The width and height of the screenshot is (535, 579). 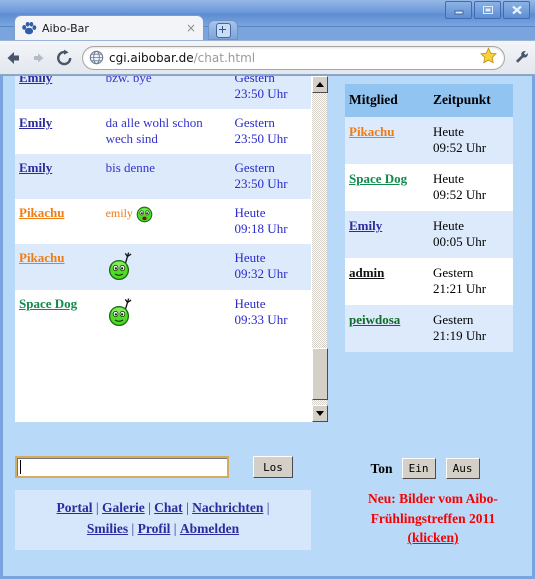 I want to click on url-path: /chat.html, so click(x=224, y=57).